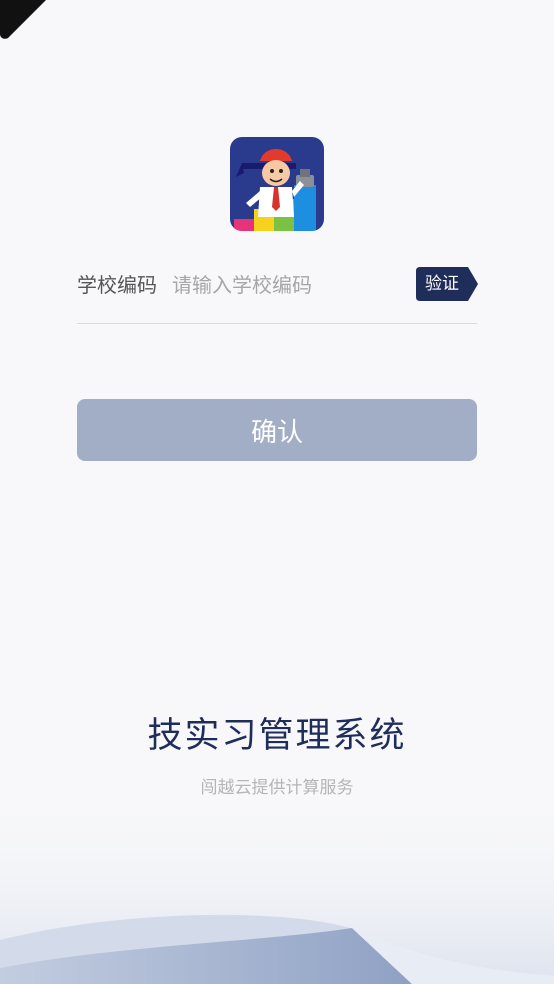 This screenshot has width=554, height=984. Describe the element at coordinates (277, 788) in the screenshot. I see `provider-text: 闯越云提供计算服务` at that location.